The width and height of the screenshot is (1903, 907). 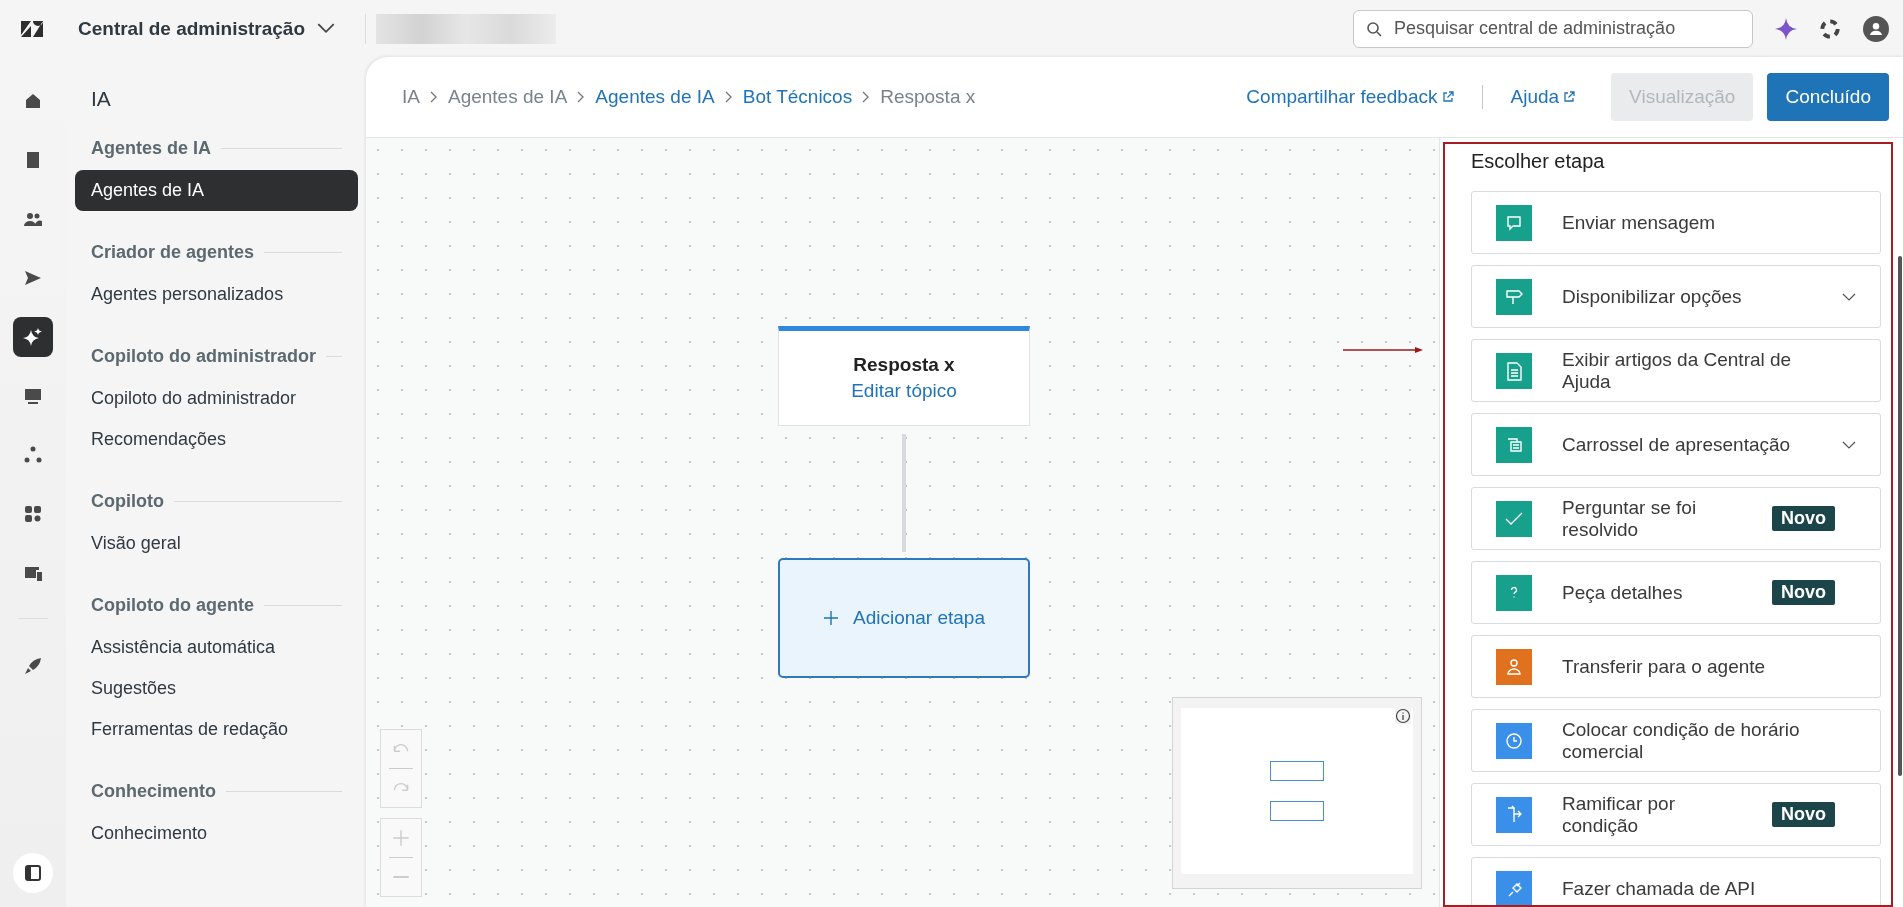 I want to click on section-heading: Copiloto do agente, so click(x=172, y=605).